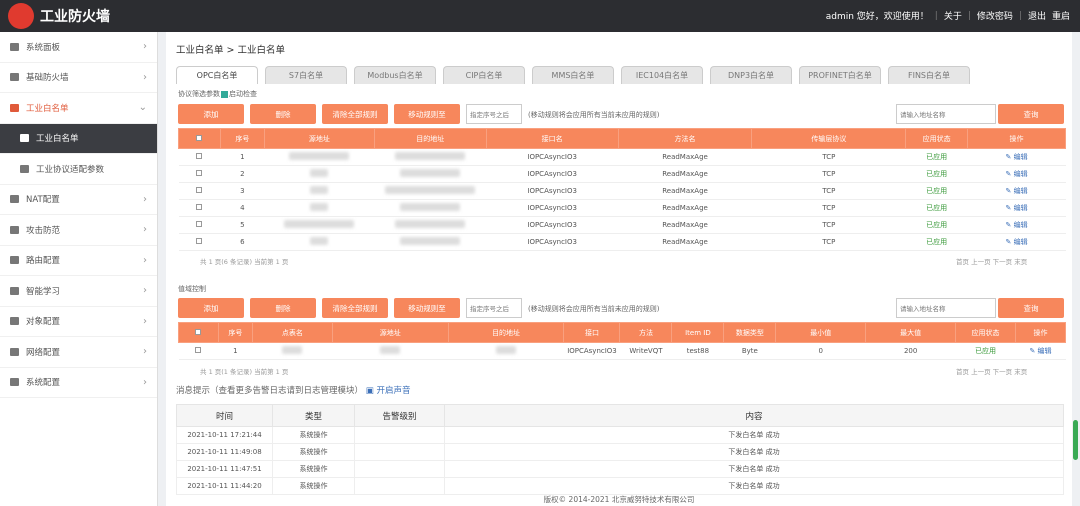 This screenshot has width=1080, height=506. I want to click on col-header: 操作, so click(1016, 138).